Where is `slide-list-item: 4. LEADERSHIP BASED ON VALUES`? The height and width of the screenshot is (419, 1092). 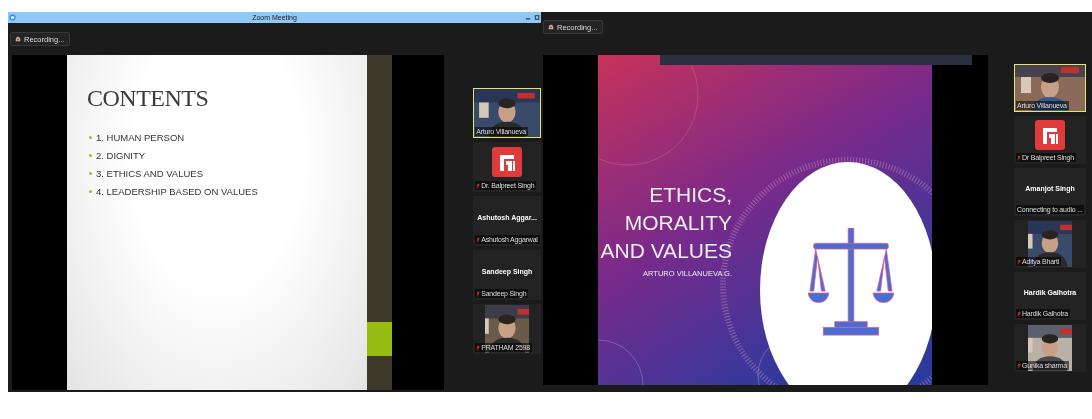
slide-list-item: 4. LEADERSHIP BASED ON VALUES is located at coordinates (177, 191).